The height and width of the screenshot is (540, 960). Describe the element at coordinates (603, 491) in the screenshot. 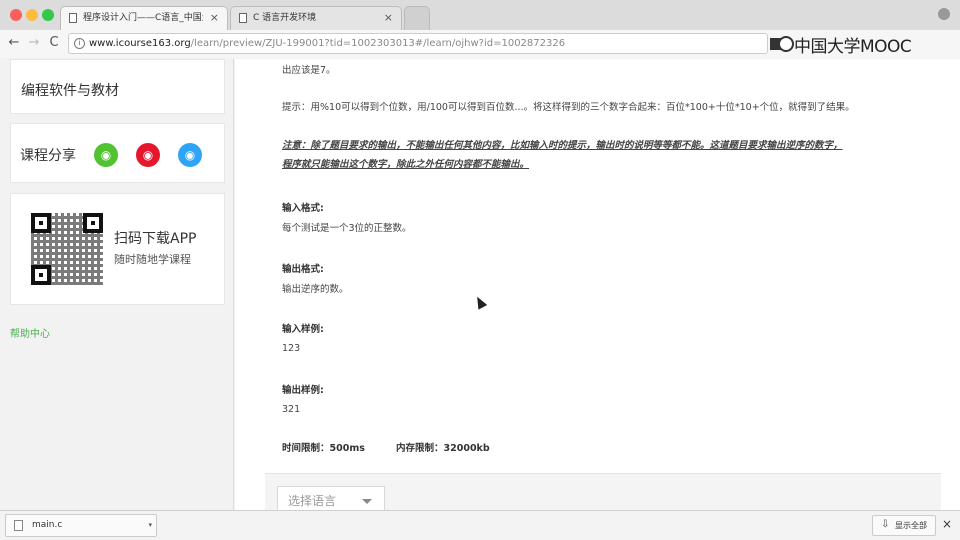

I see `language-bar: 选择语言` at that location.